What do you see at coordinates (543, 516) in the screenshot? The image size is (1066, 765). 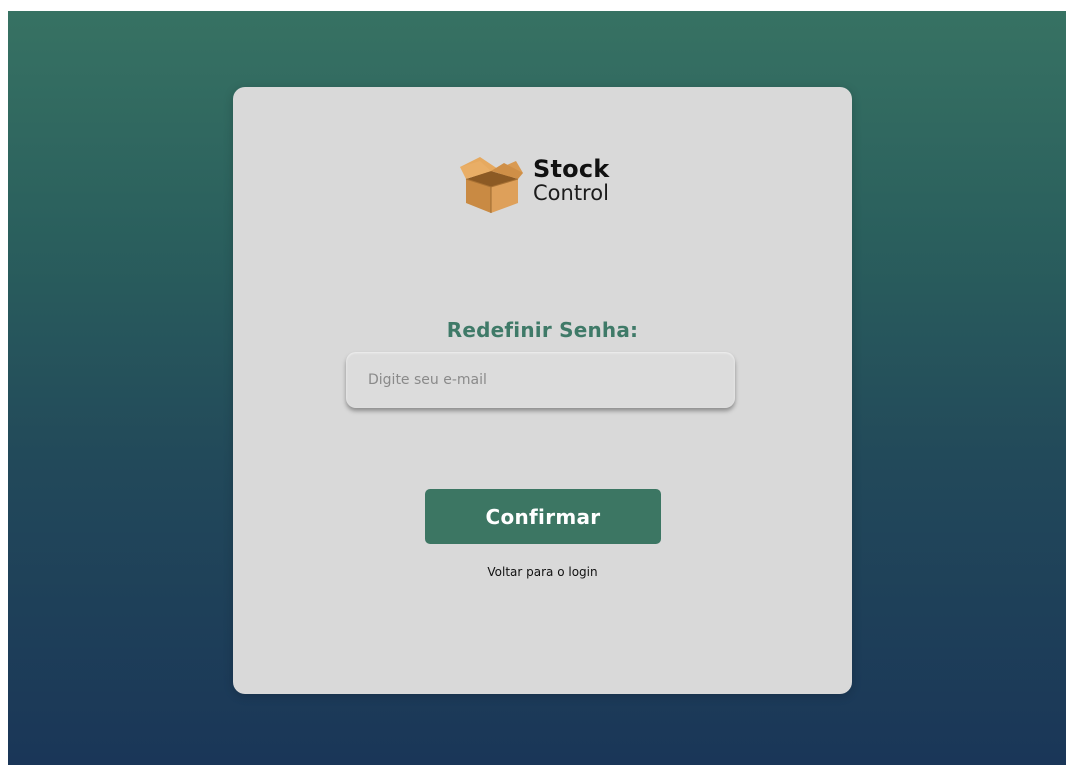 I see `confirm-button: Confirmar` at bounding box center [543, 516].